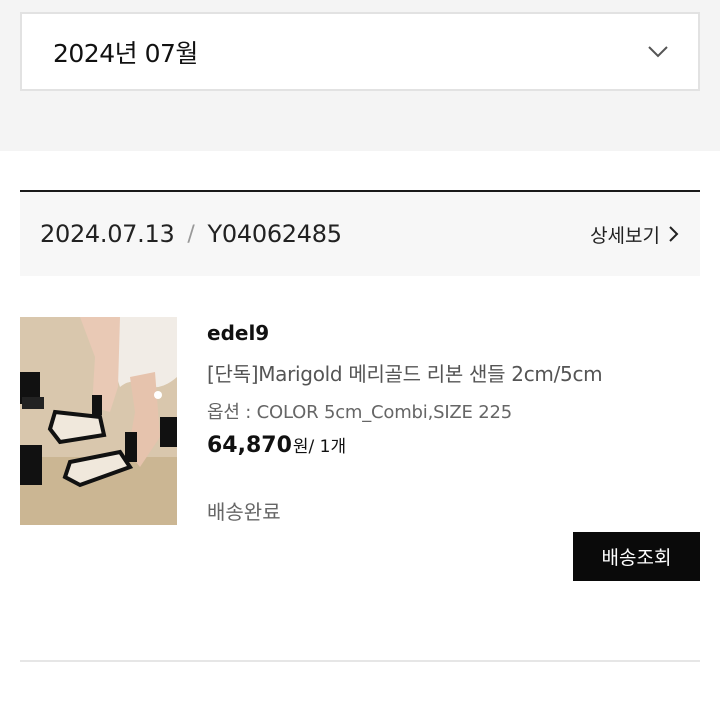 The image size is (720, 720). What do you see at coordinates (300, 447) in the screenshot?
I see `price-unit: 원` at bounding box center [300, 447].